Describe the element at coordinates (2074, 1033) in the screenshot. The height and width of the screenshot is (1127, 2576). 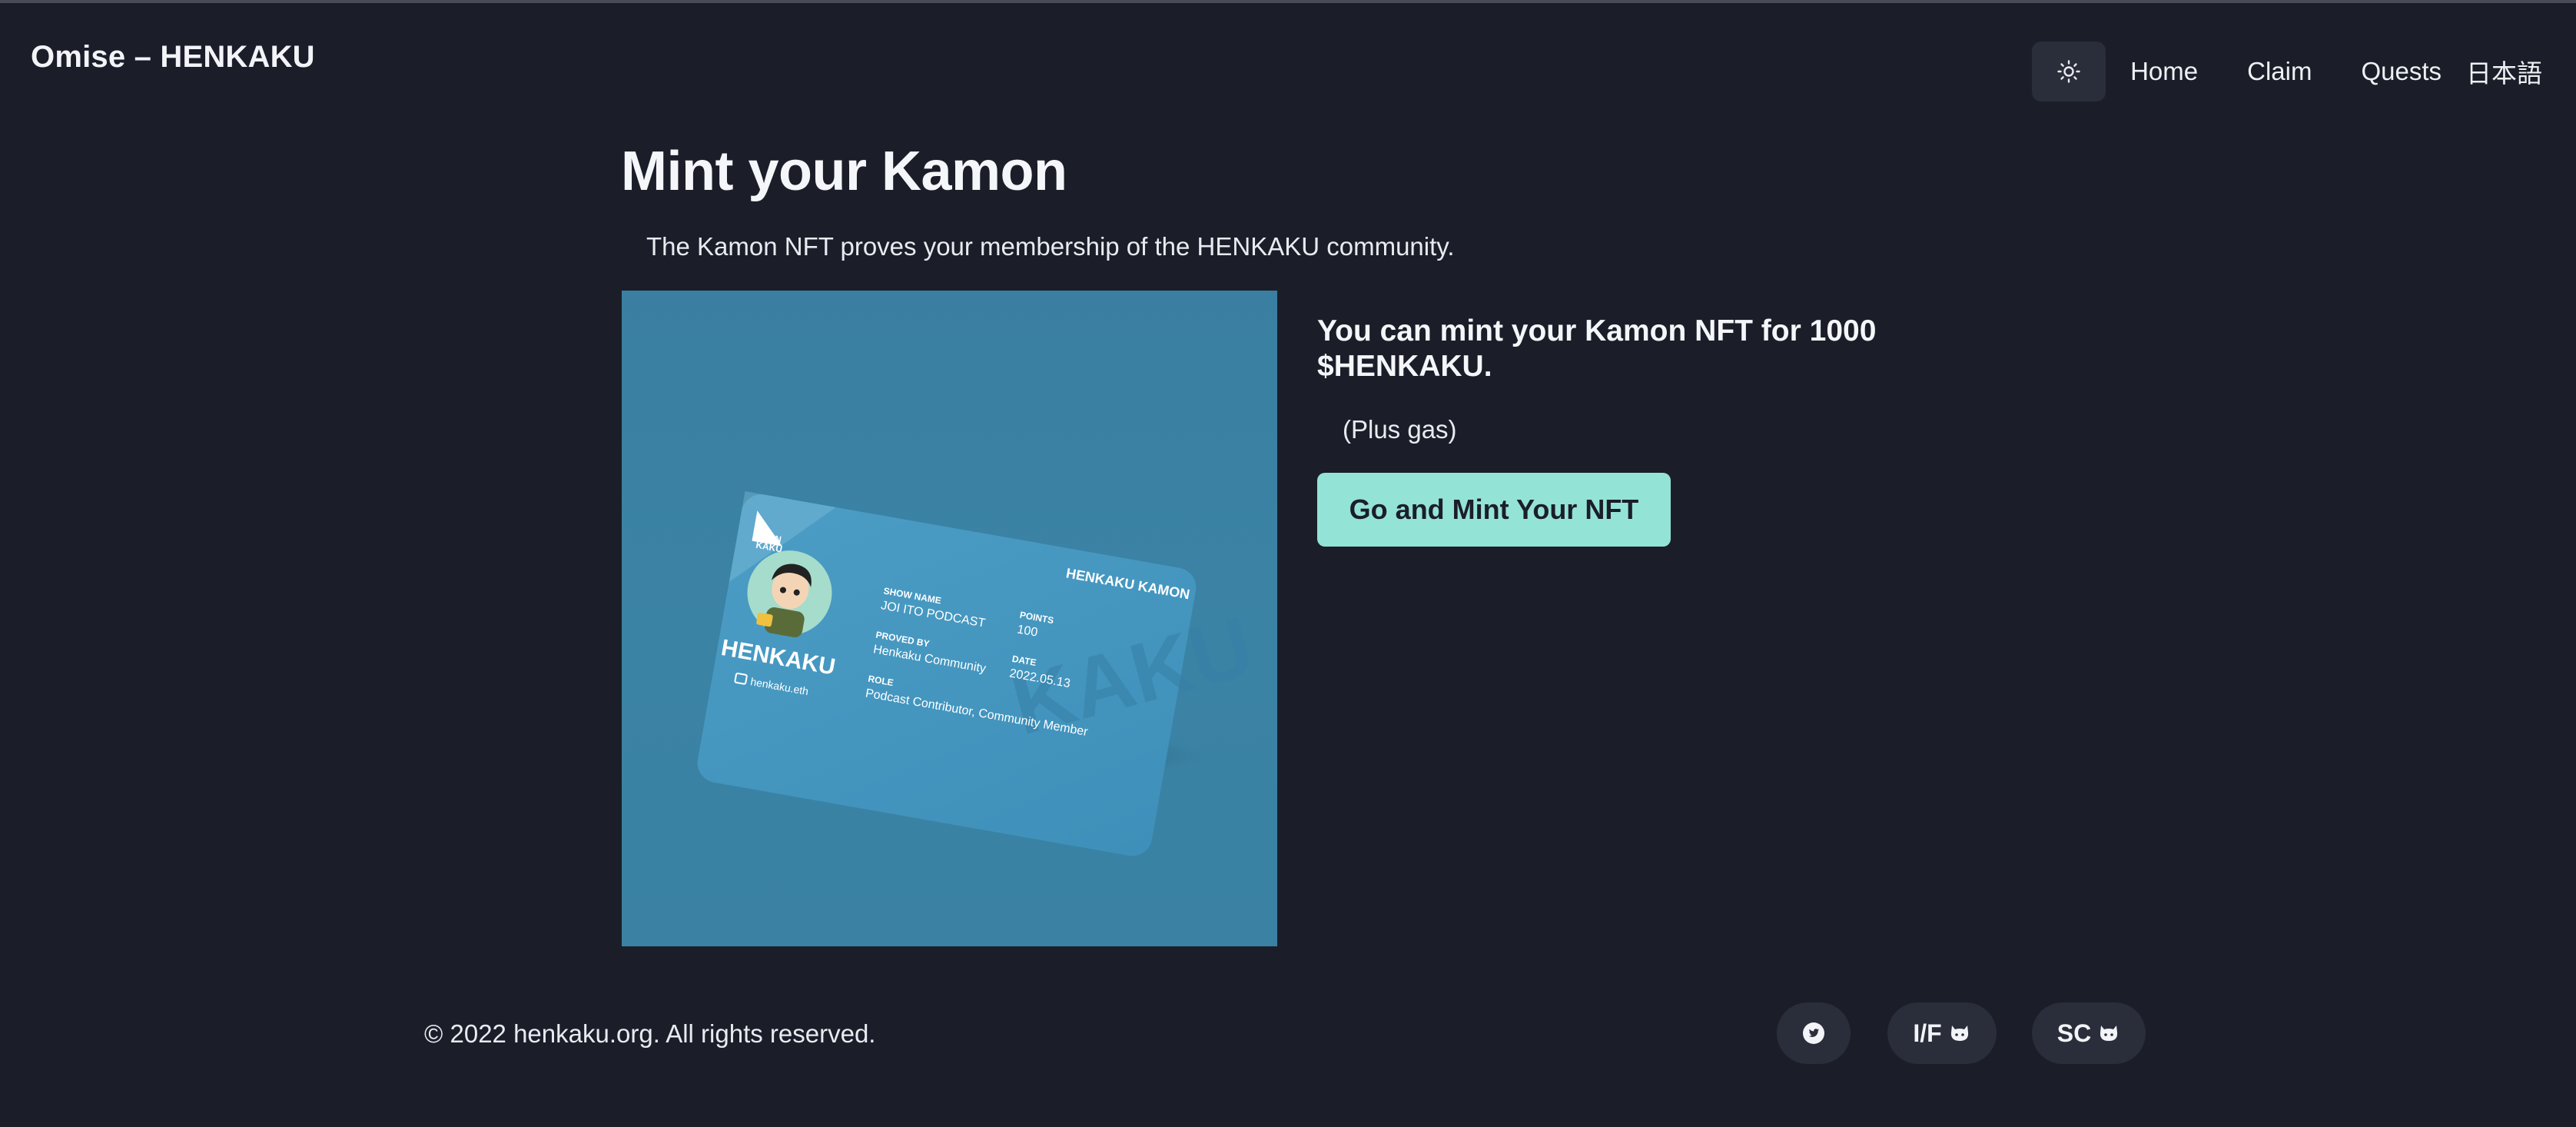
I see `smart-contract-label: SC` at that location.